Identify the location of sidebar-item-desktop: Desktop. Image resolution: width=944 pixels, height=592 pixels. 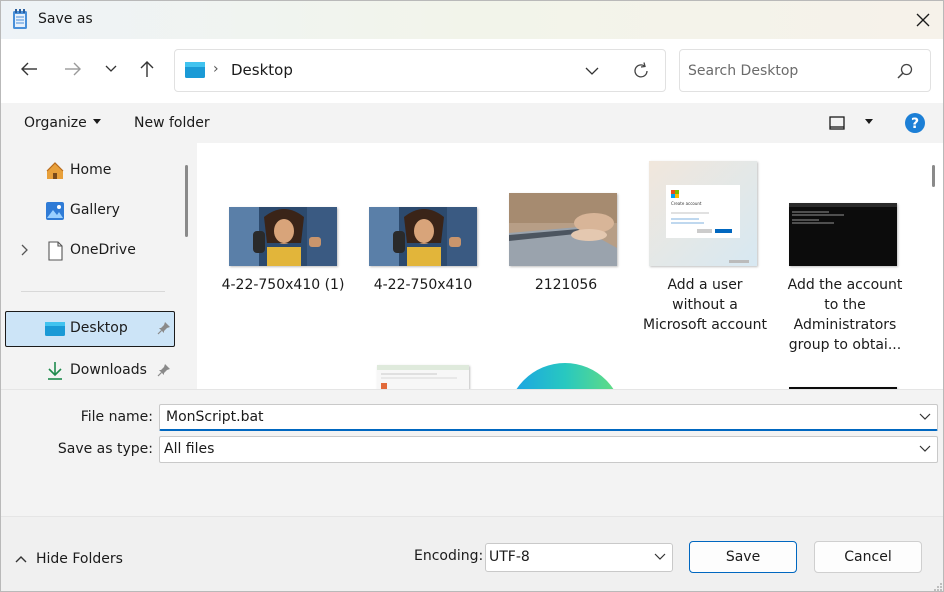
(90, 329).